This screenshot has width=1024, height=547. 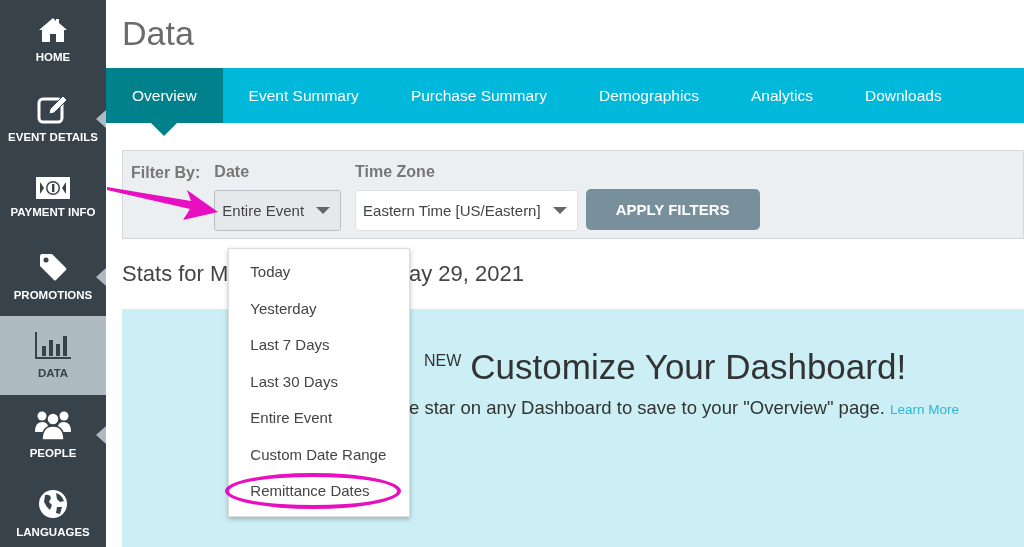 I want to click on stats-heading: Stats for M, so click(x=175, y=274).